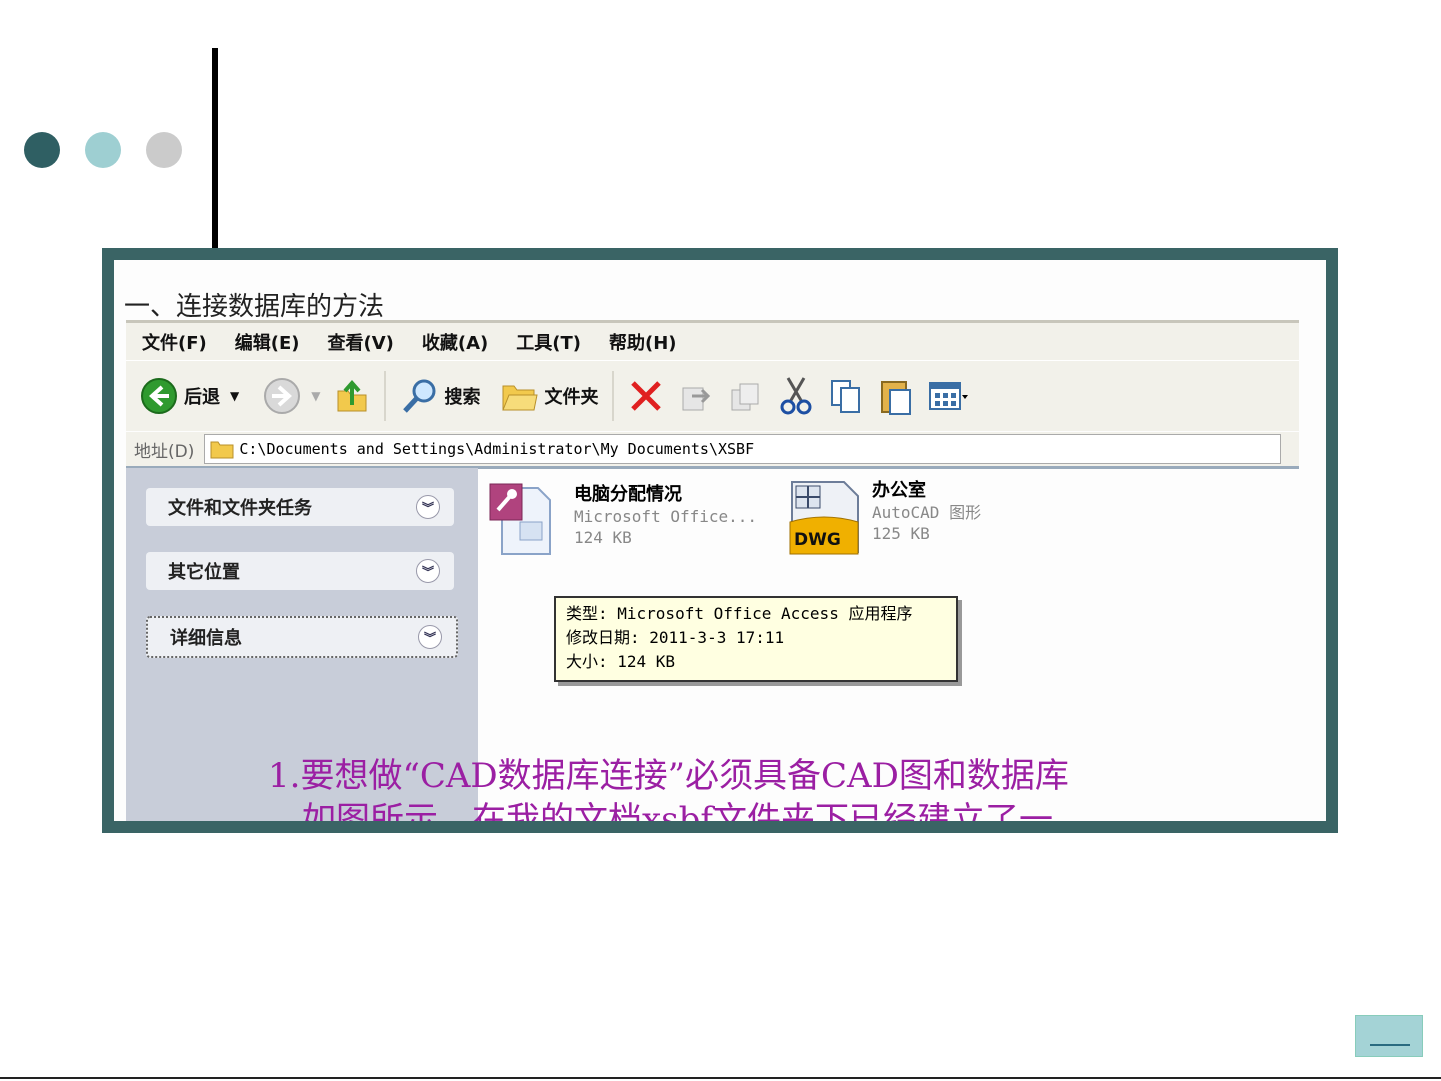 The width and height of the screenshot is (1441, 1081). Describe the element at coordinates (455, 342) in the screenshot. I see `menu-favorites: 收藏(A)` at that location.